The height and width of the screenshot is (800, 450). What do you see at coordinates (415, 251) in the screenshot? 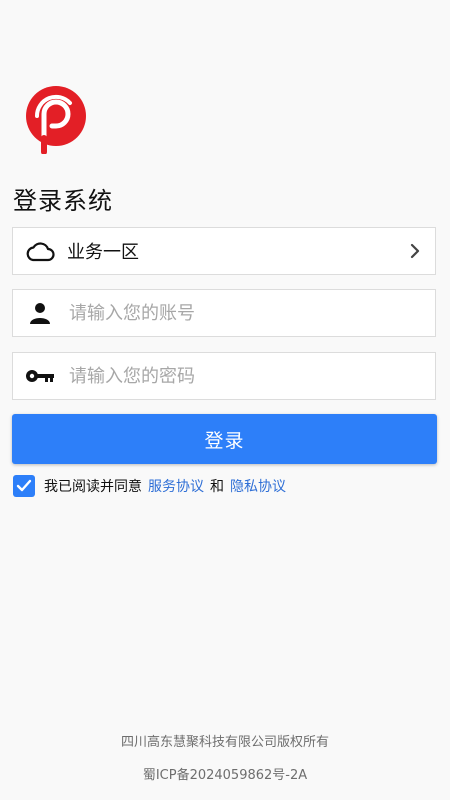
I see `chevron-right-icon` at bounding box center [415, 251].